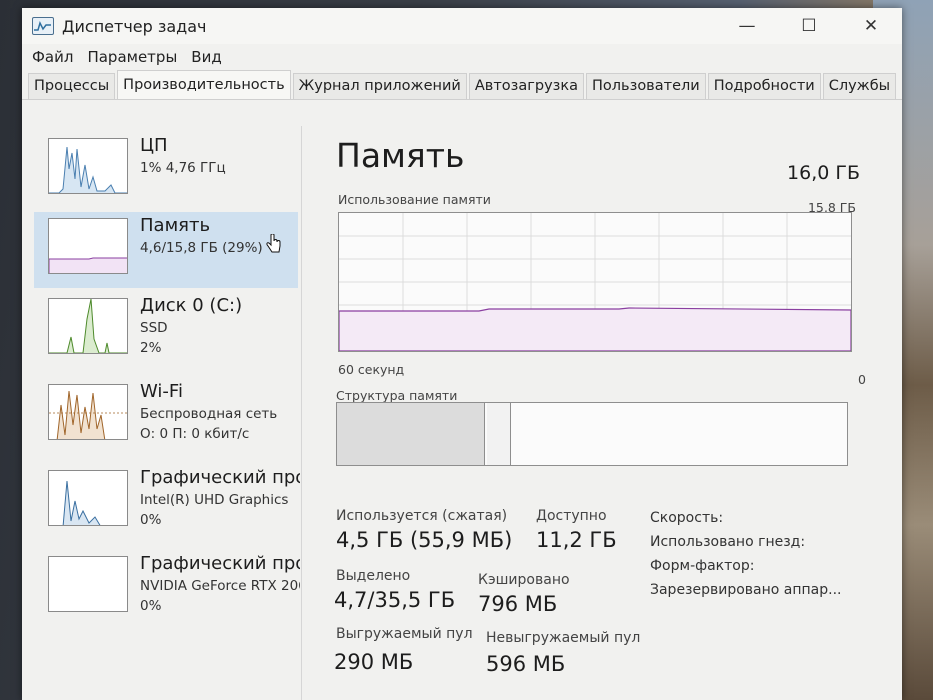 The height and width of the screenshot is (700, 933). What do you see at coordinates (687, 518) in the screenshot?
I see `prop-speed: Скорость:` at bounding box center [687, 518].